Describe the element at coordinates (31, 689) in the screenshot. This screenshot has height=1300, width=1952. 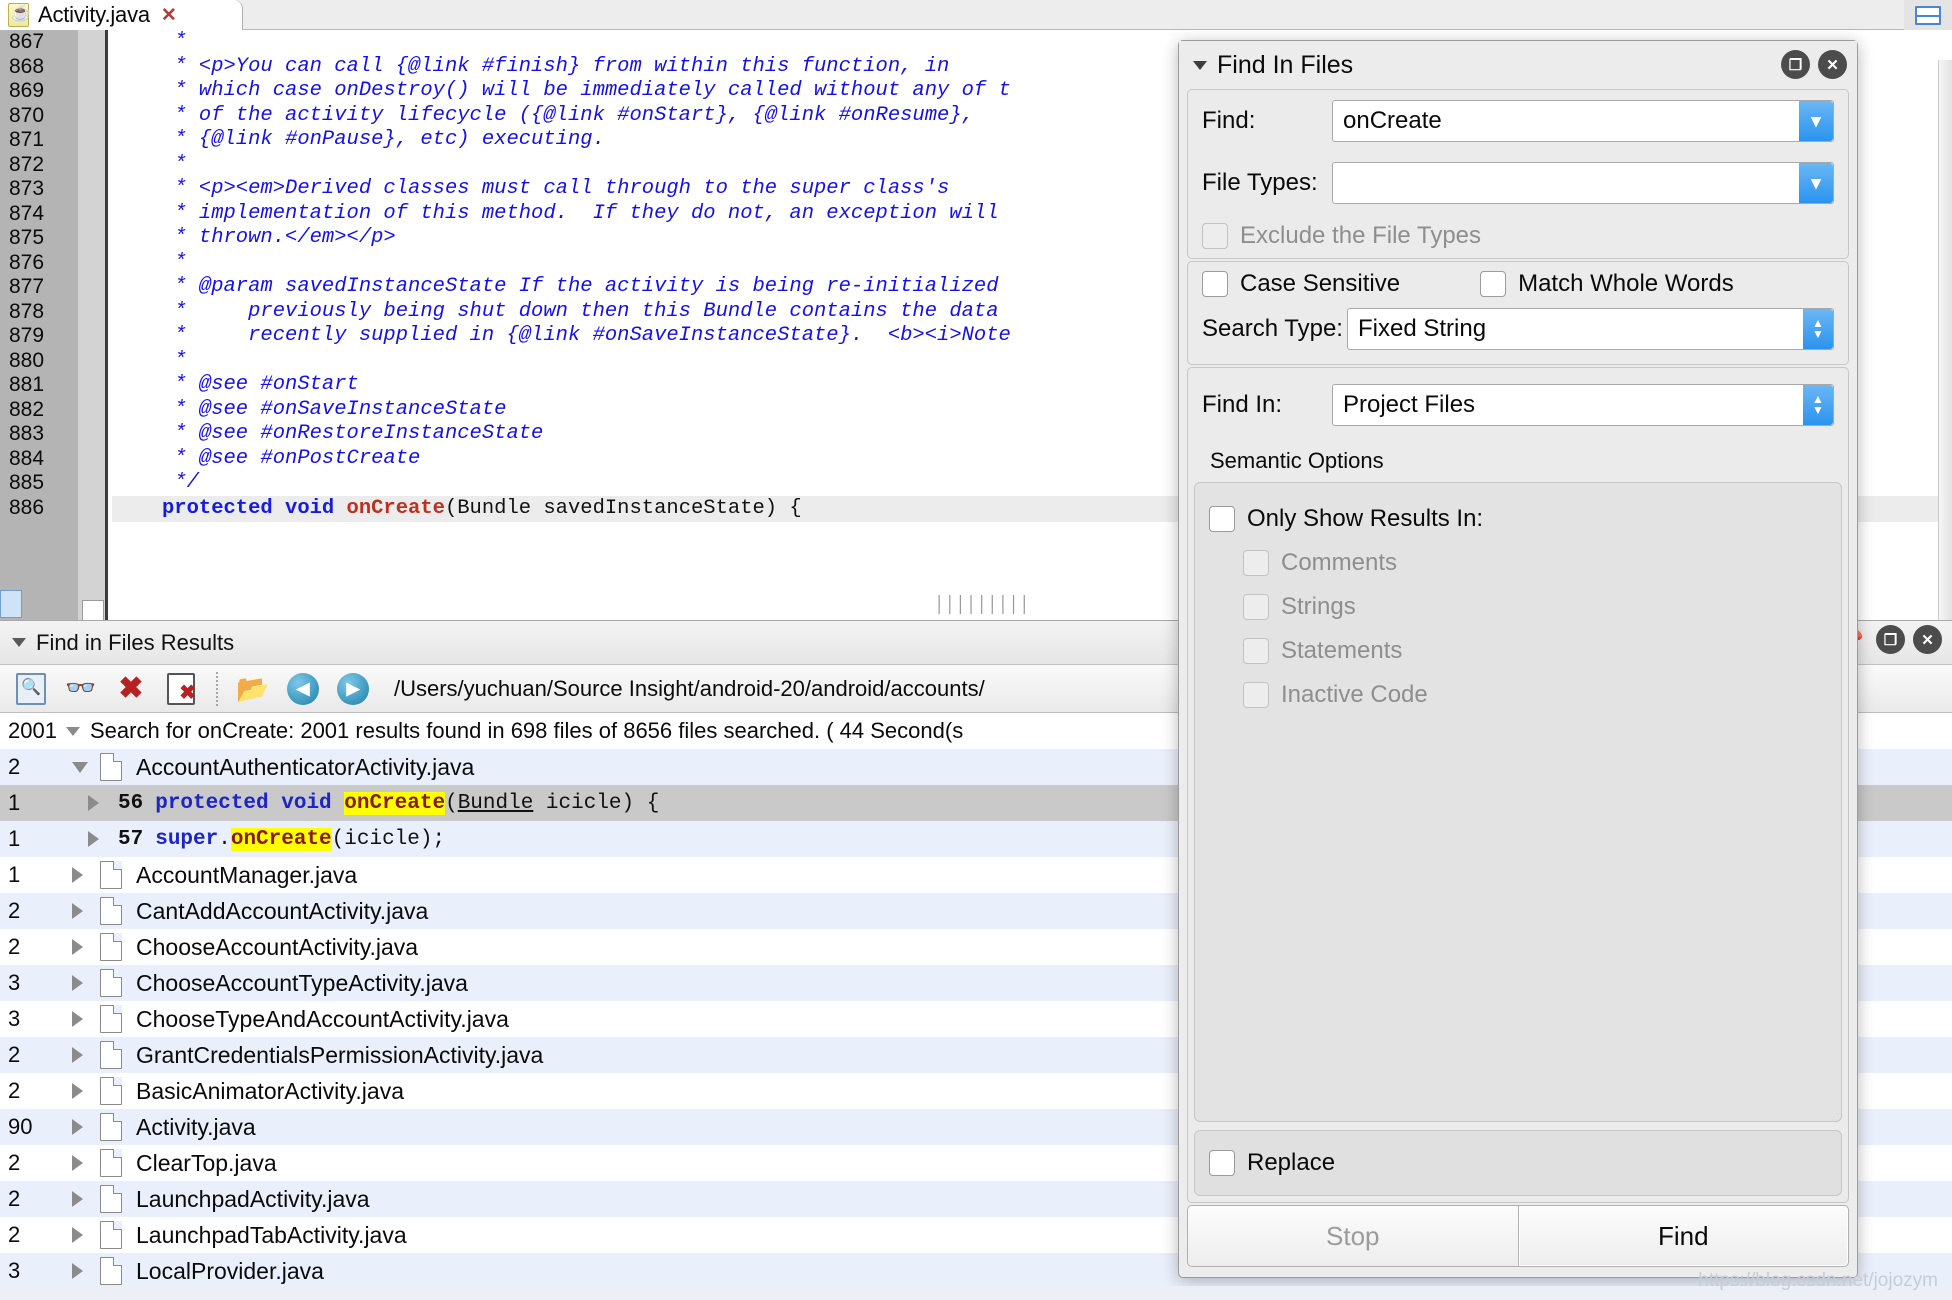
I see `search-in-results-icon` at that location.